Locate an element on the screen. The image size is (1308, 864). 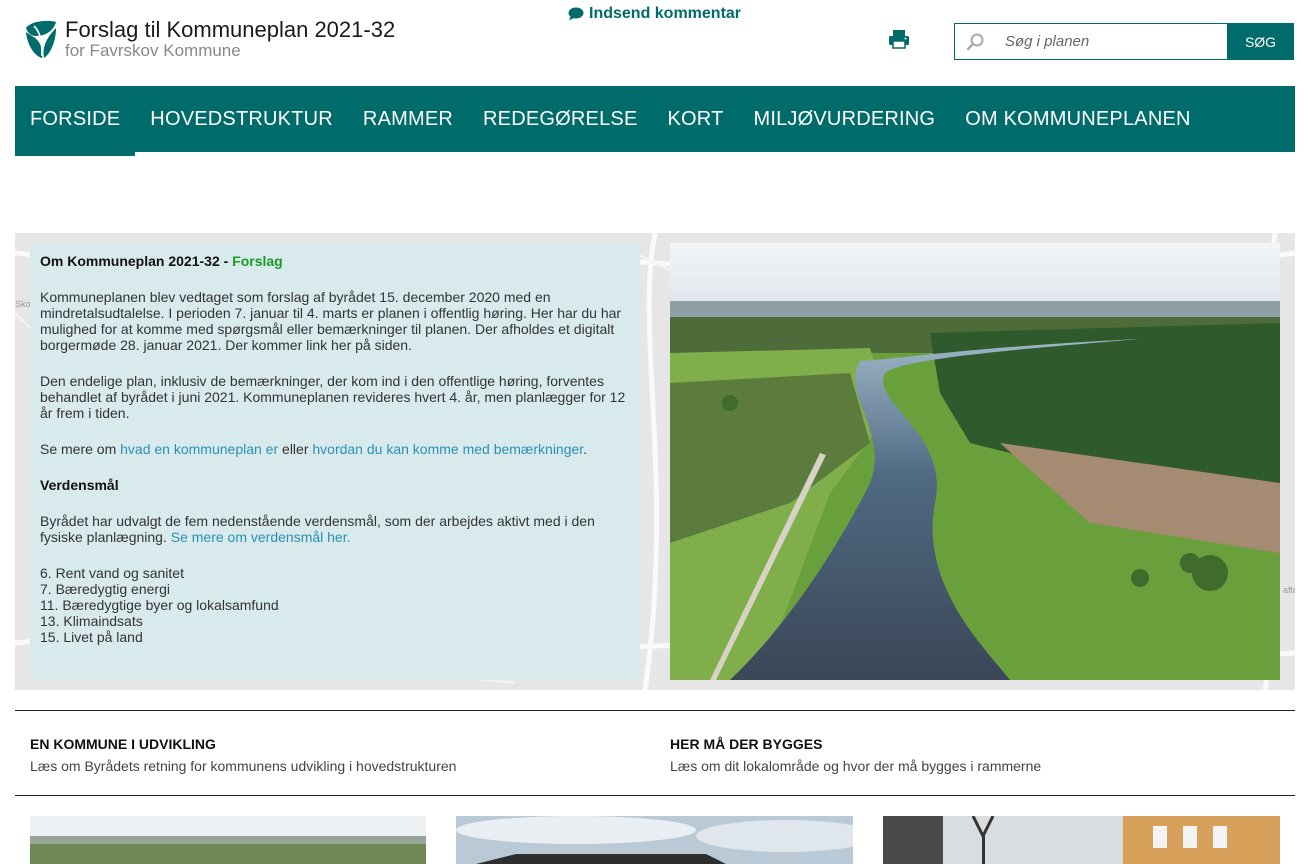
nav-item-rammer: RAMMER is located at coordinates (408, 119).